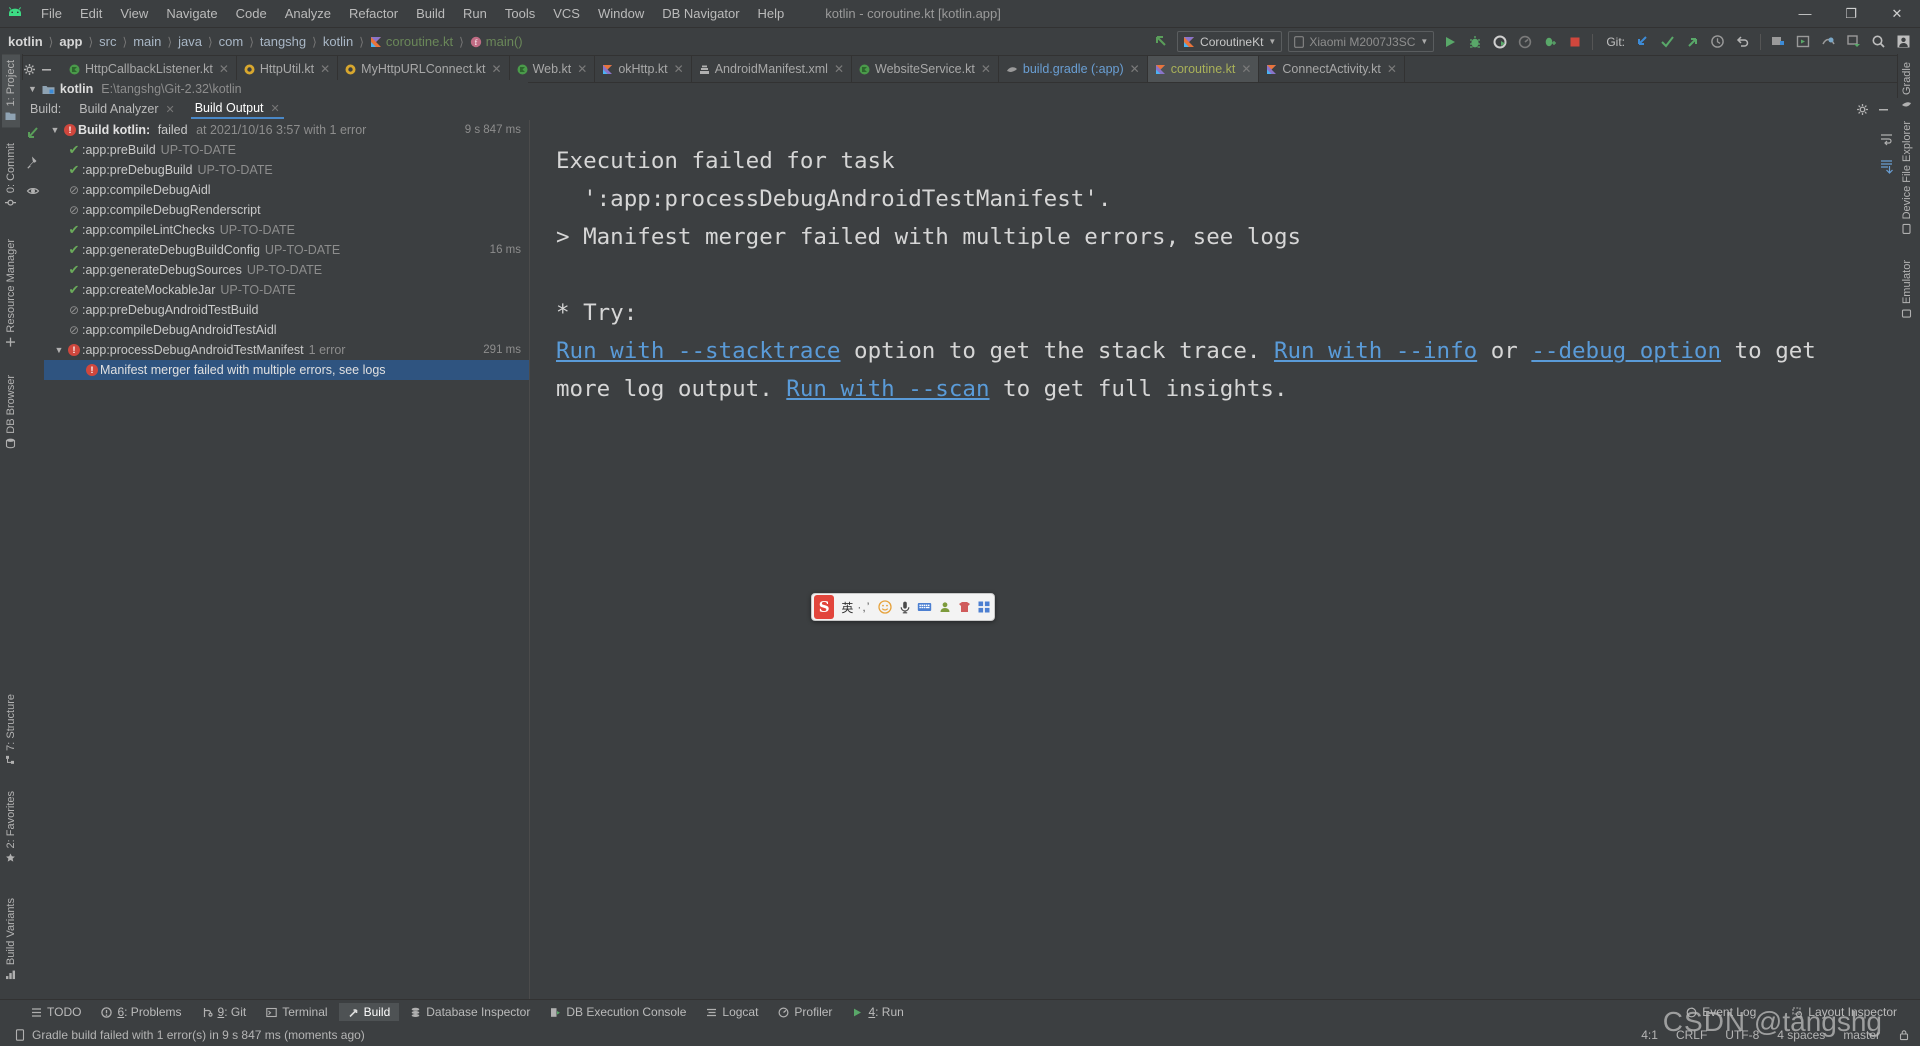 This screenshot has width=1920, height=1046. I want to click on bottom-tab-run: 4: Run, so click(877, 1012).